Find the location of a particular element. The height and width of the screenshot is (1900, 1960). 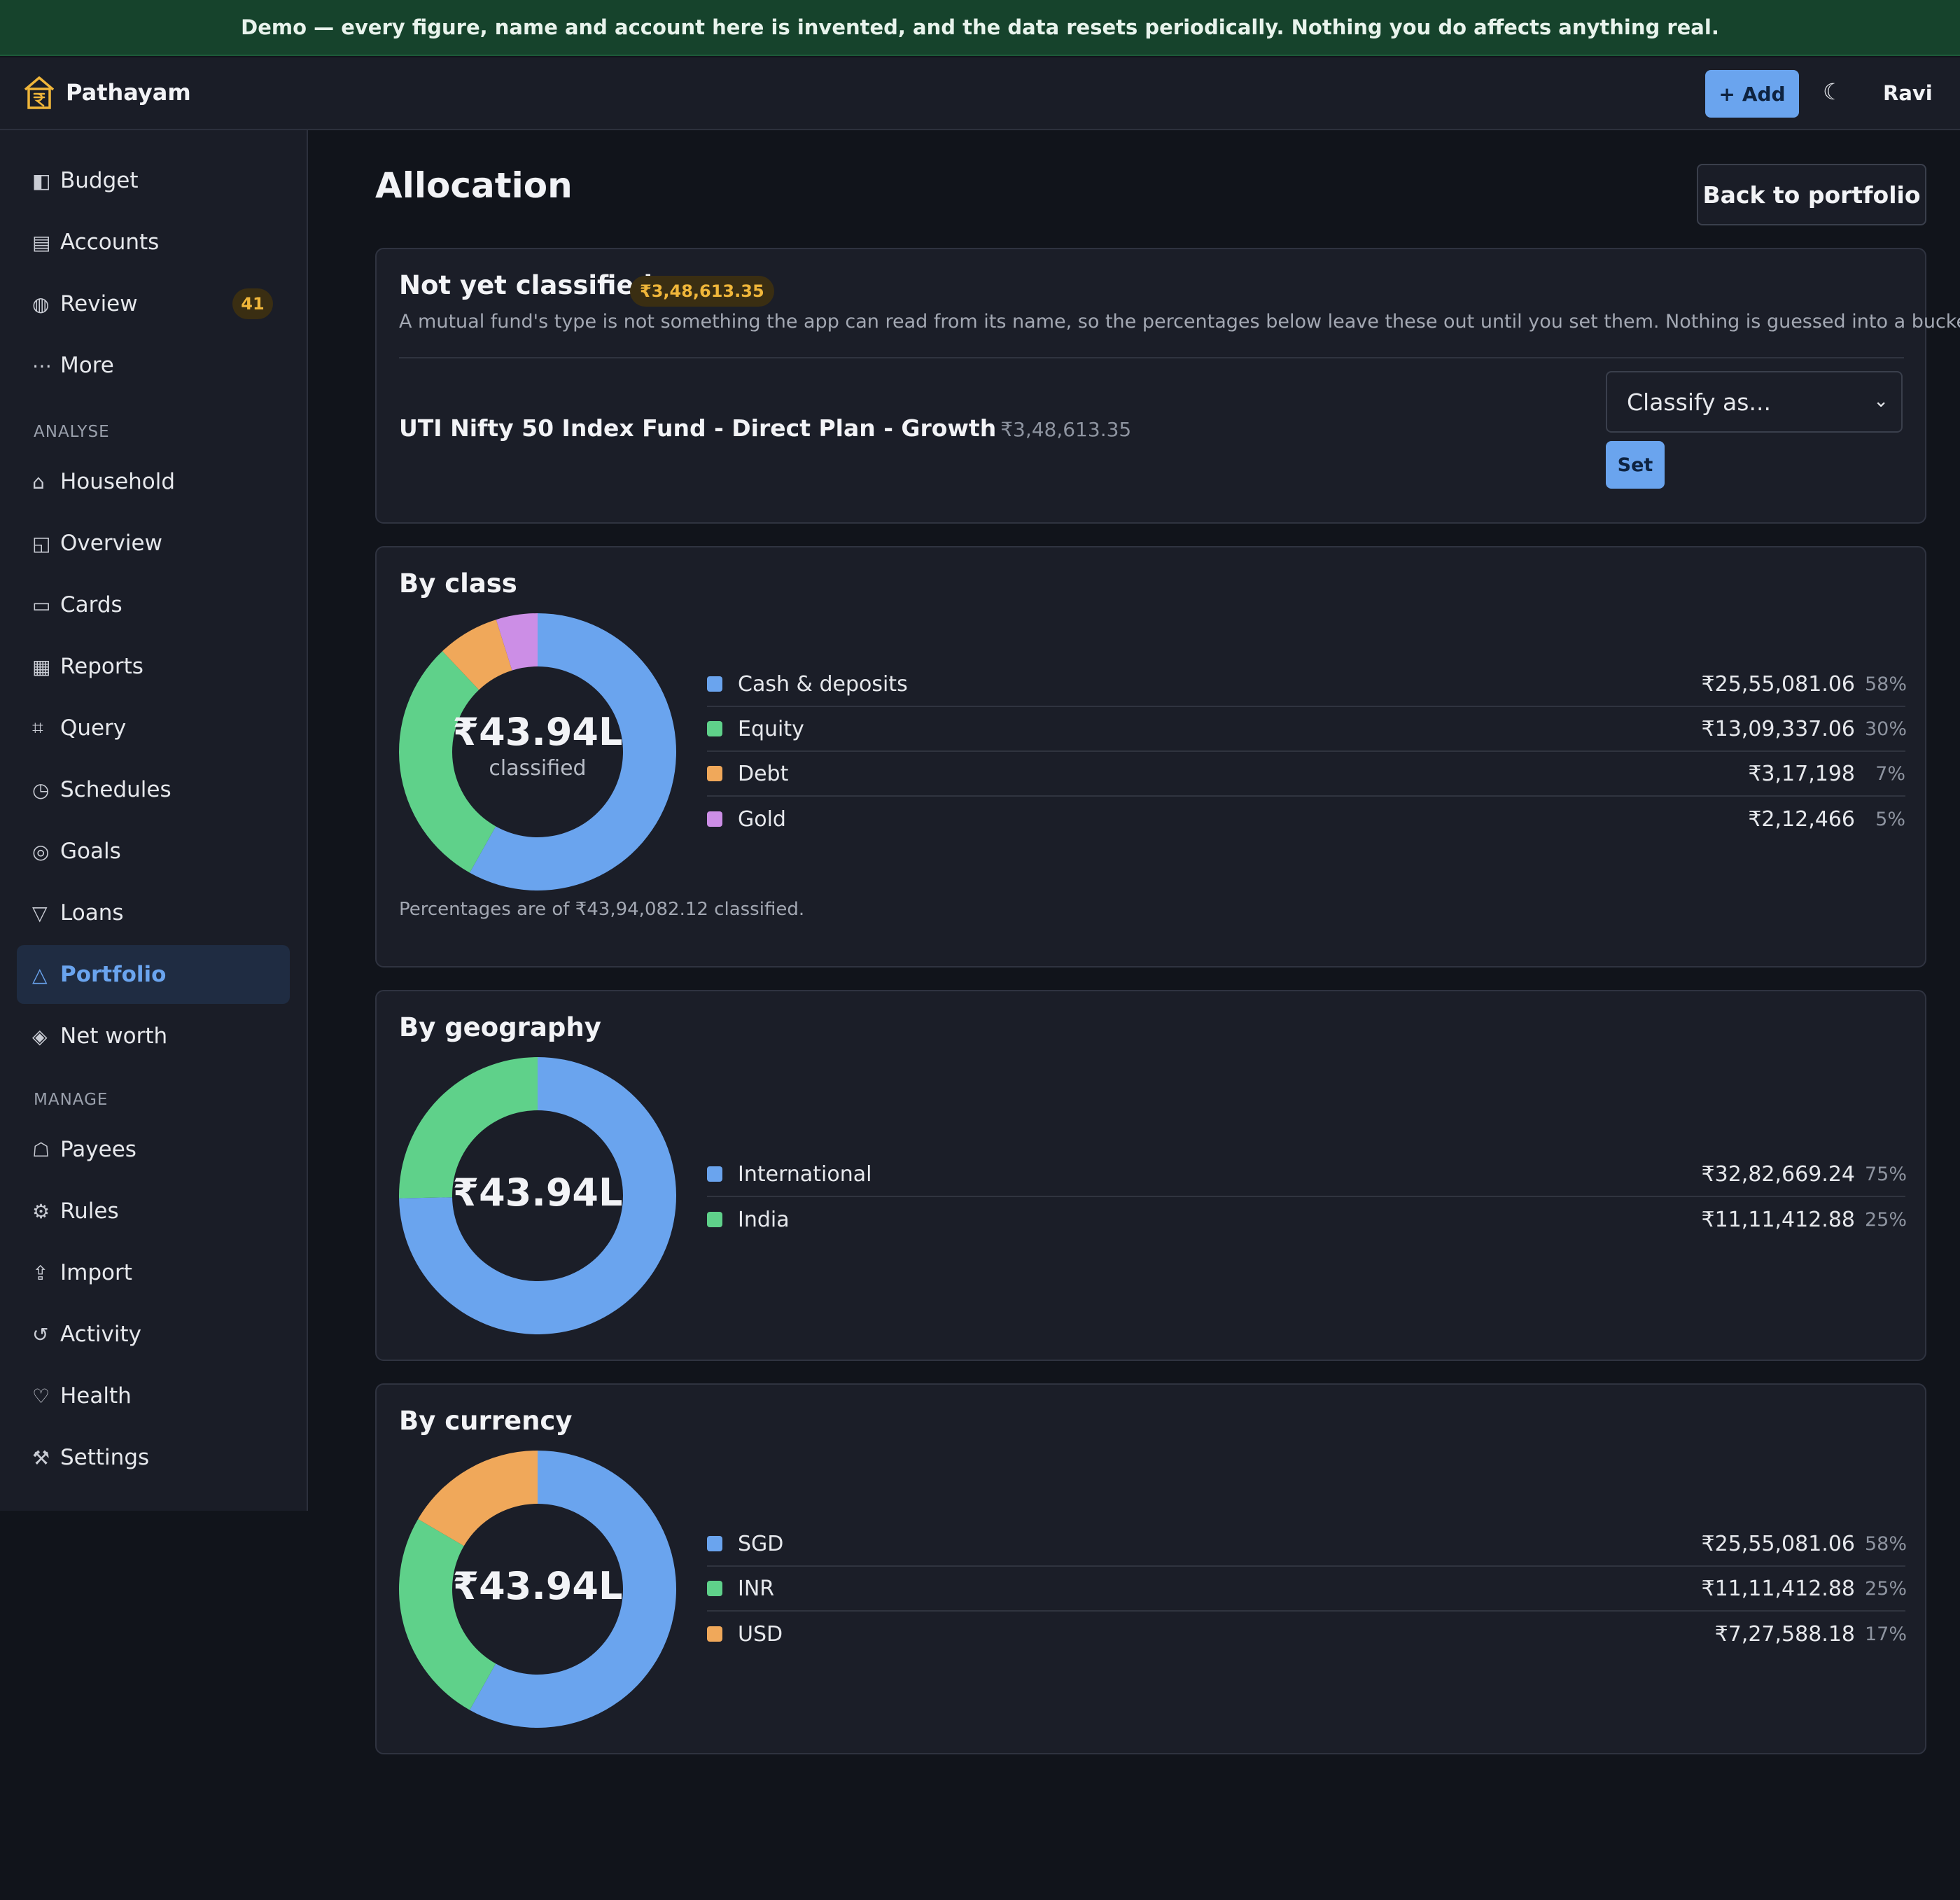

sidebar-item-label: Cards is located at coordinates (91, 604).